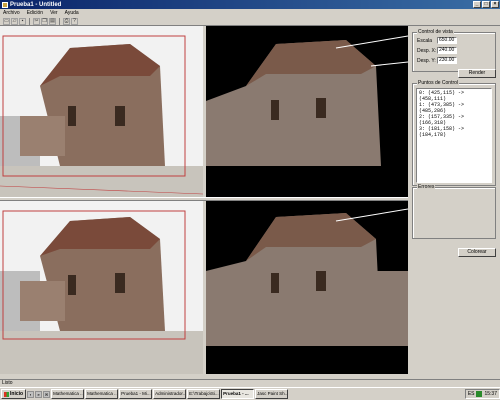 This screenshot has height=400, width=500. What do you see at coordinates (477, 4) in the screenshot?
I see `minimize-button: _` at bounding box center [477, 4].